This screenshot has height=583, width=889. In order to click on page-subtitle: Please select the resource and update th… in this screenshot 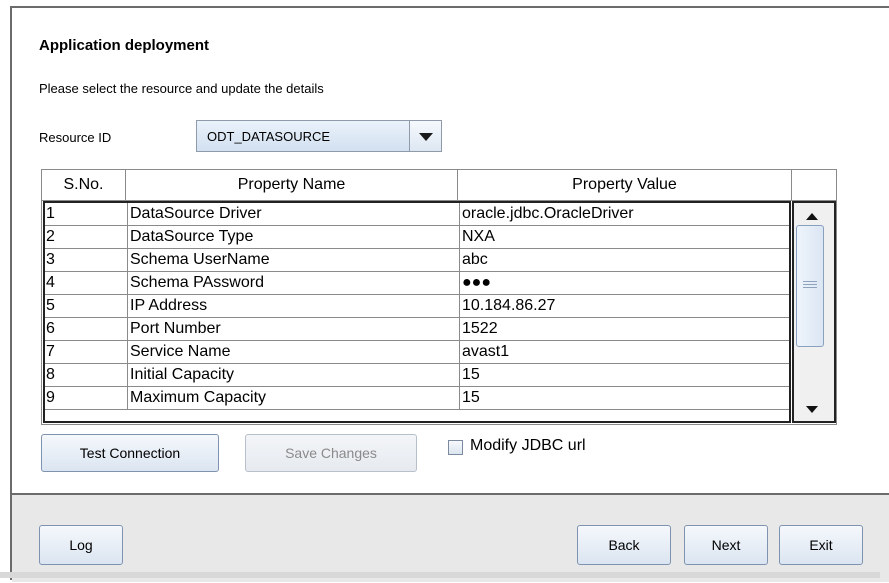, I will do `click(181, 88)`.